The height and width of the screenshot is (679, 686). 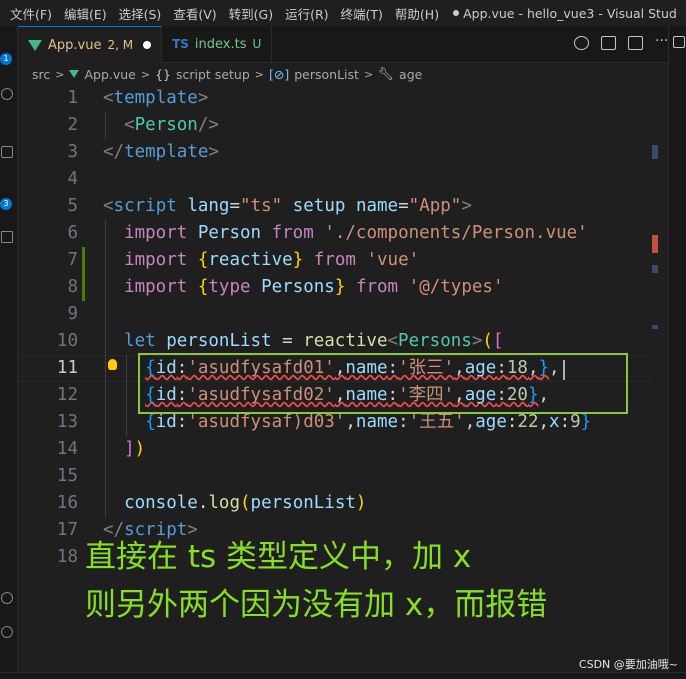 What do you see at coordinates (72, 179) in the screenshot?
I see `code-line: 4` at bounding box center [72, 179].